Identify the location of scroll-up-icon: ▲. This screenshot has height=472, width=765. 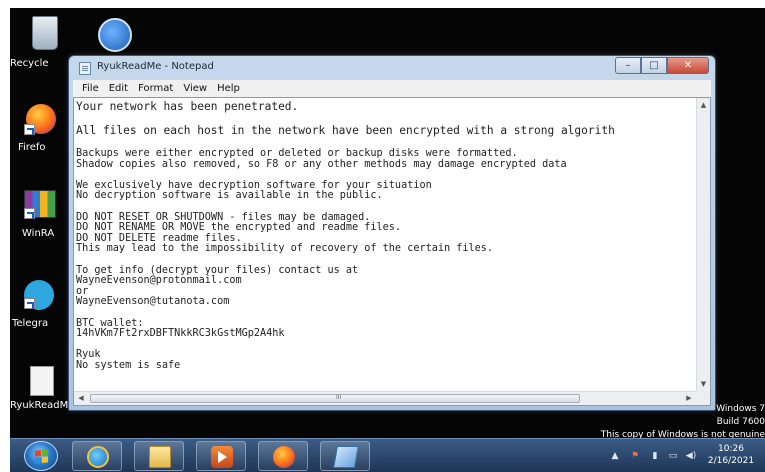
(703, 105).